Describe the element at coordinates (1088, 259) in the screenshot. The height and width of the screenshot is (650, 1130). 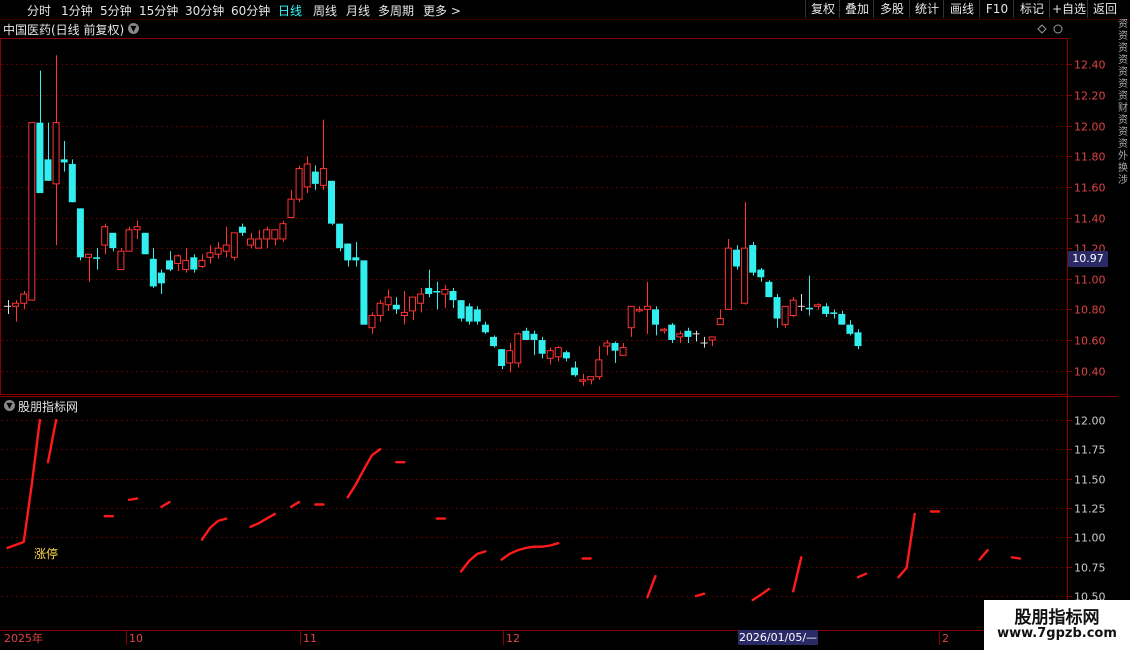
I see `current-price-label: 10.97` at that location.